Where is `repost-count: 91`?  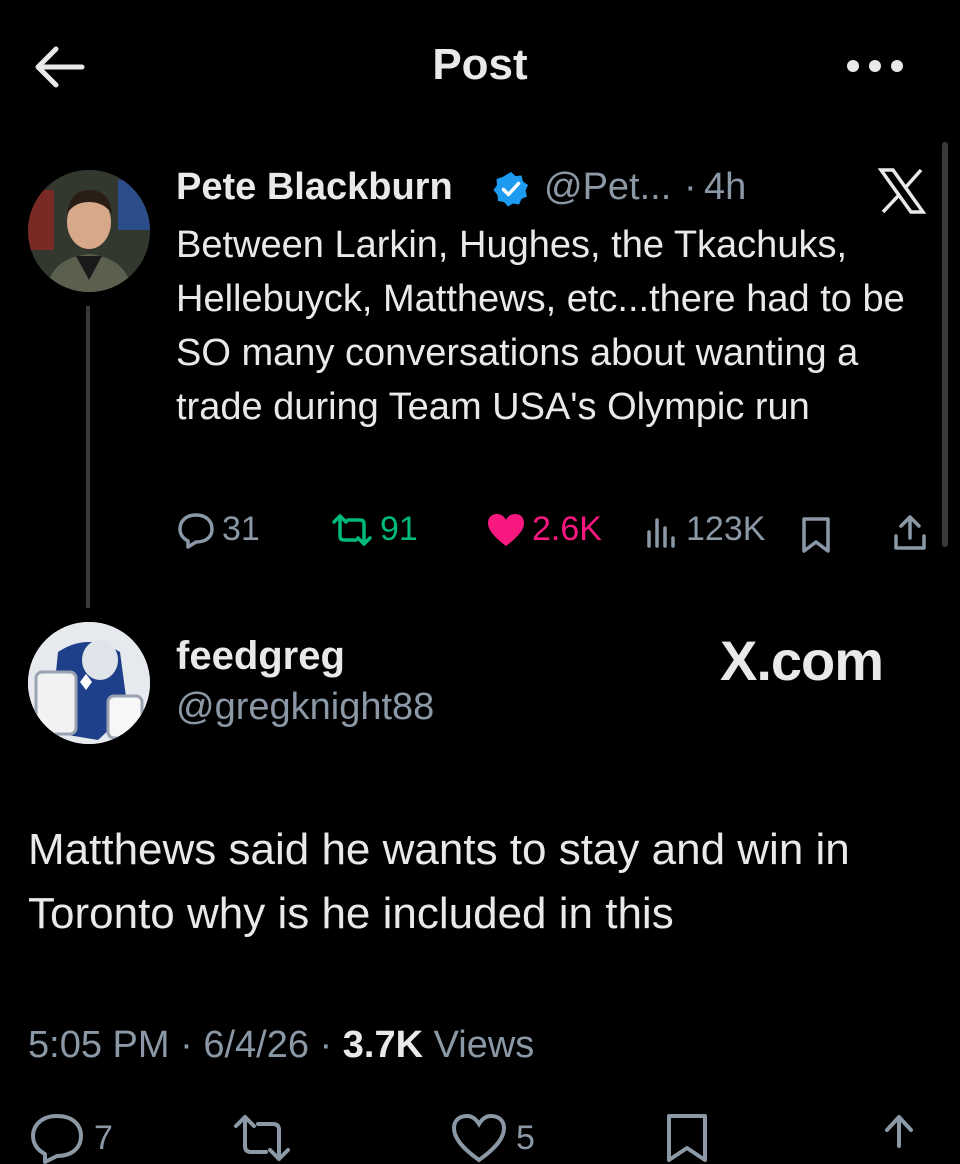
repost-count: 91 is located at coordinates (399, 529).